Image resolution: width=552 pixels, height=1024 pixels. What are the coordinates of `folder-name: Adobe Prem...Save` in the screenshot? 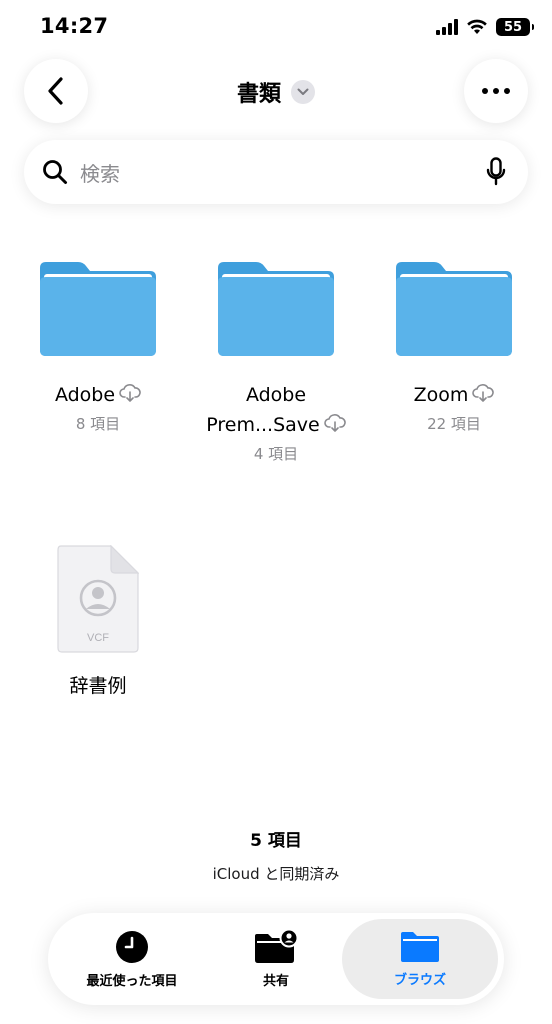 It's located at (276, 410).